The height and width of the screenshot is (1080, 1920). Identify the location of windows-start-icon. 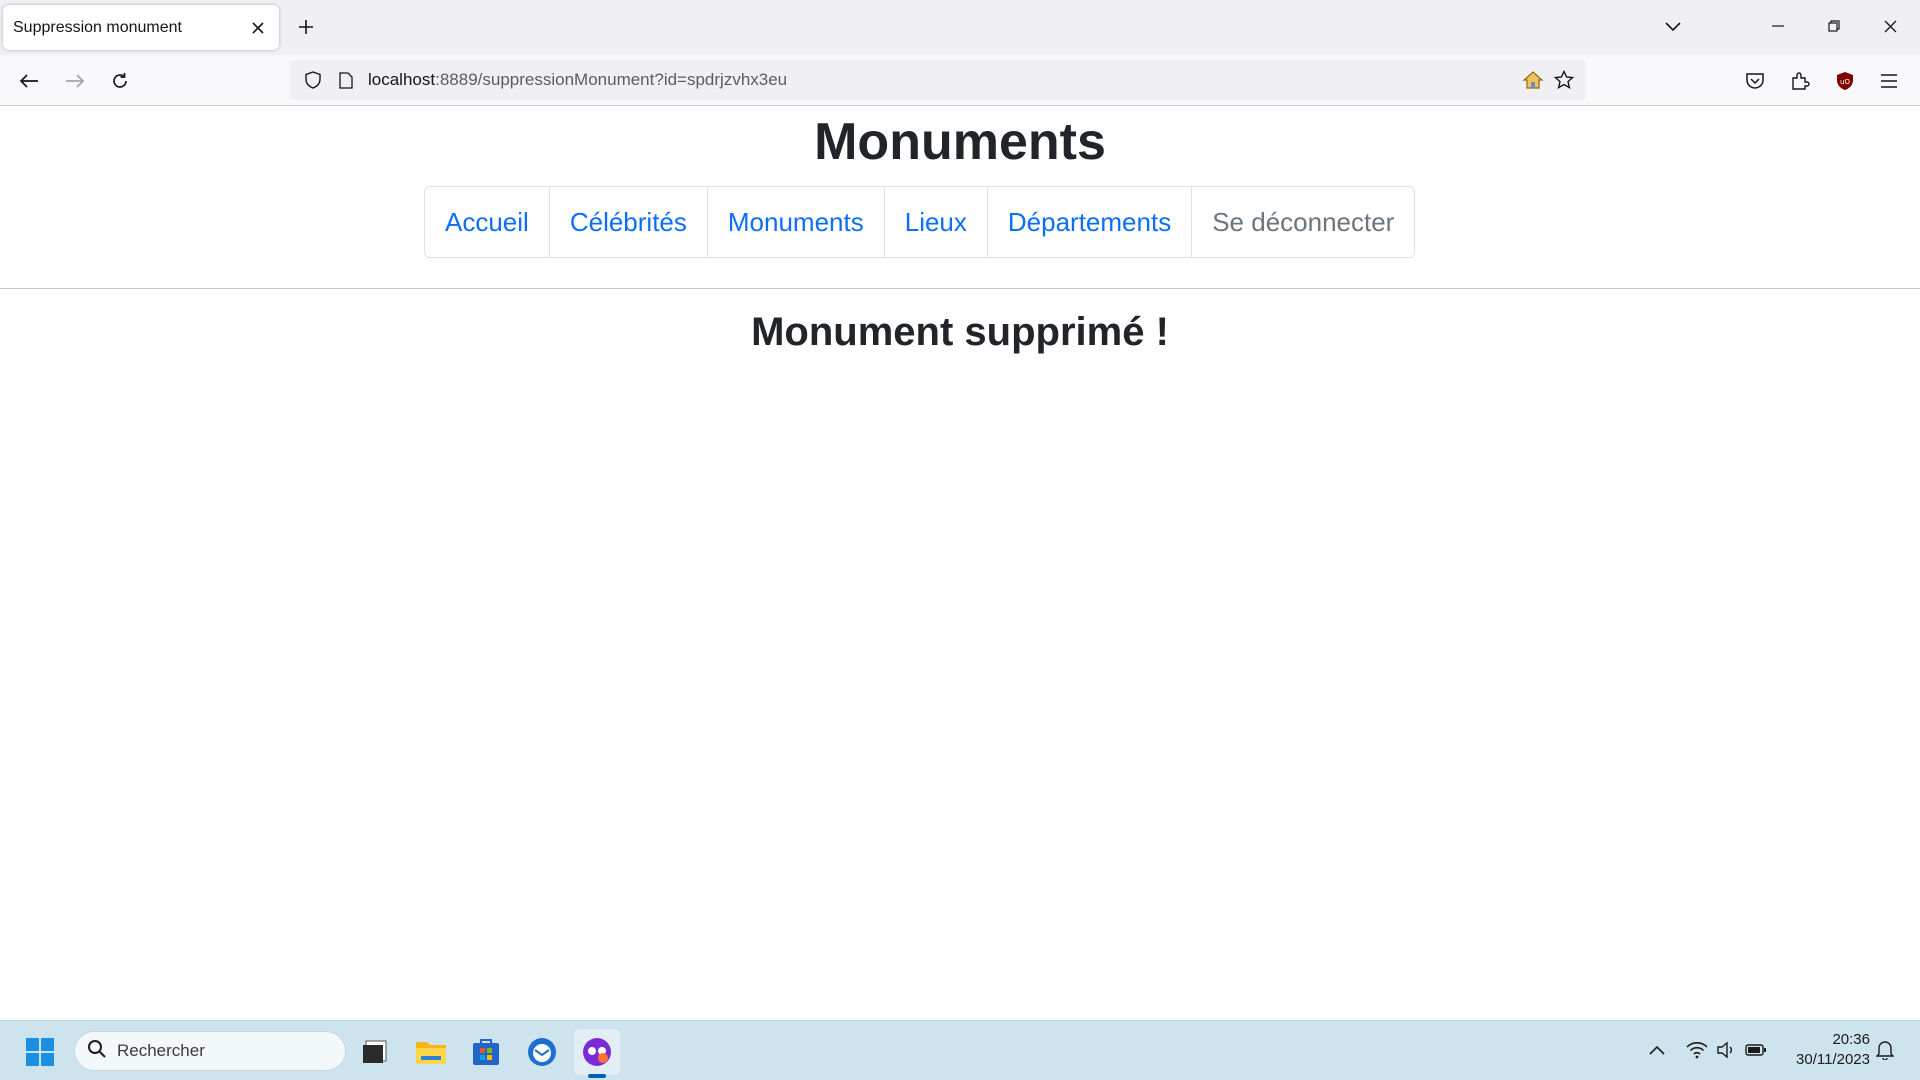
(40, 1052).